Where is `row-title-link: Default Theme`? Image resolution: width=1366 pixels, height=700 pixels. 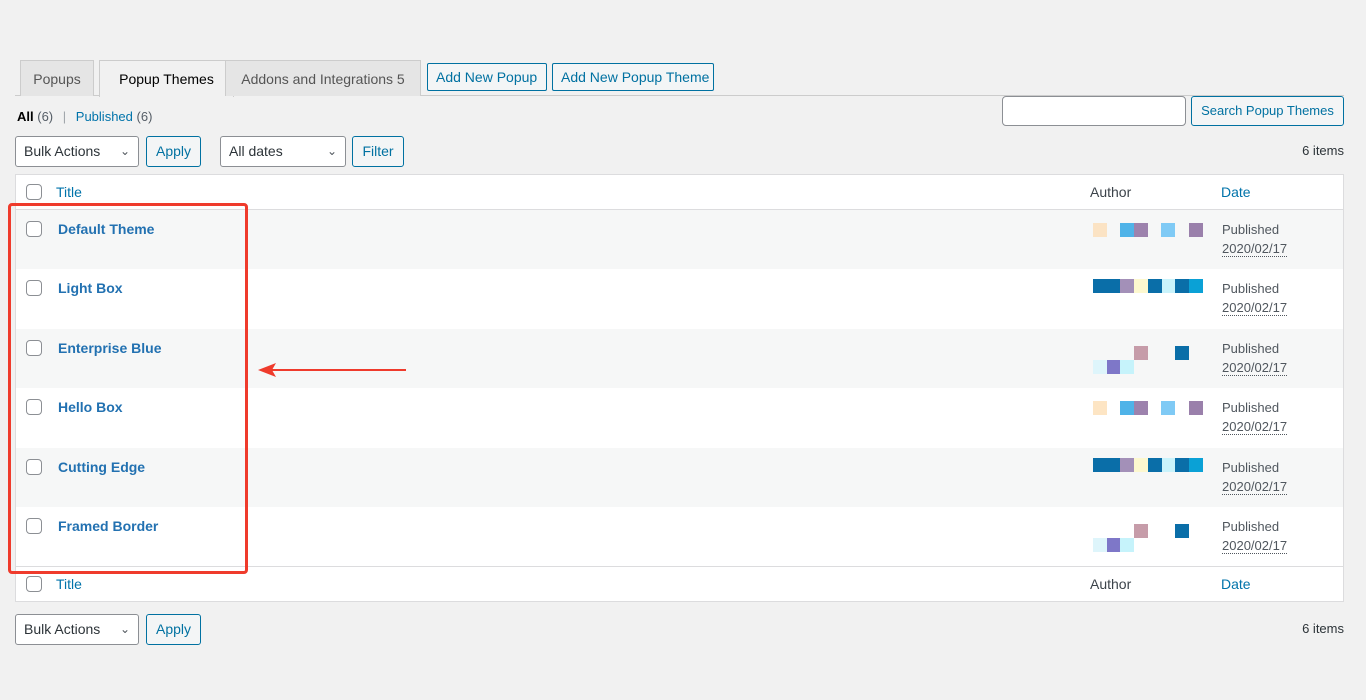
row-title-link: Default Theme is located at coordinates (106, 229).